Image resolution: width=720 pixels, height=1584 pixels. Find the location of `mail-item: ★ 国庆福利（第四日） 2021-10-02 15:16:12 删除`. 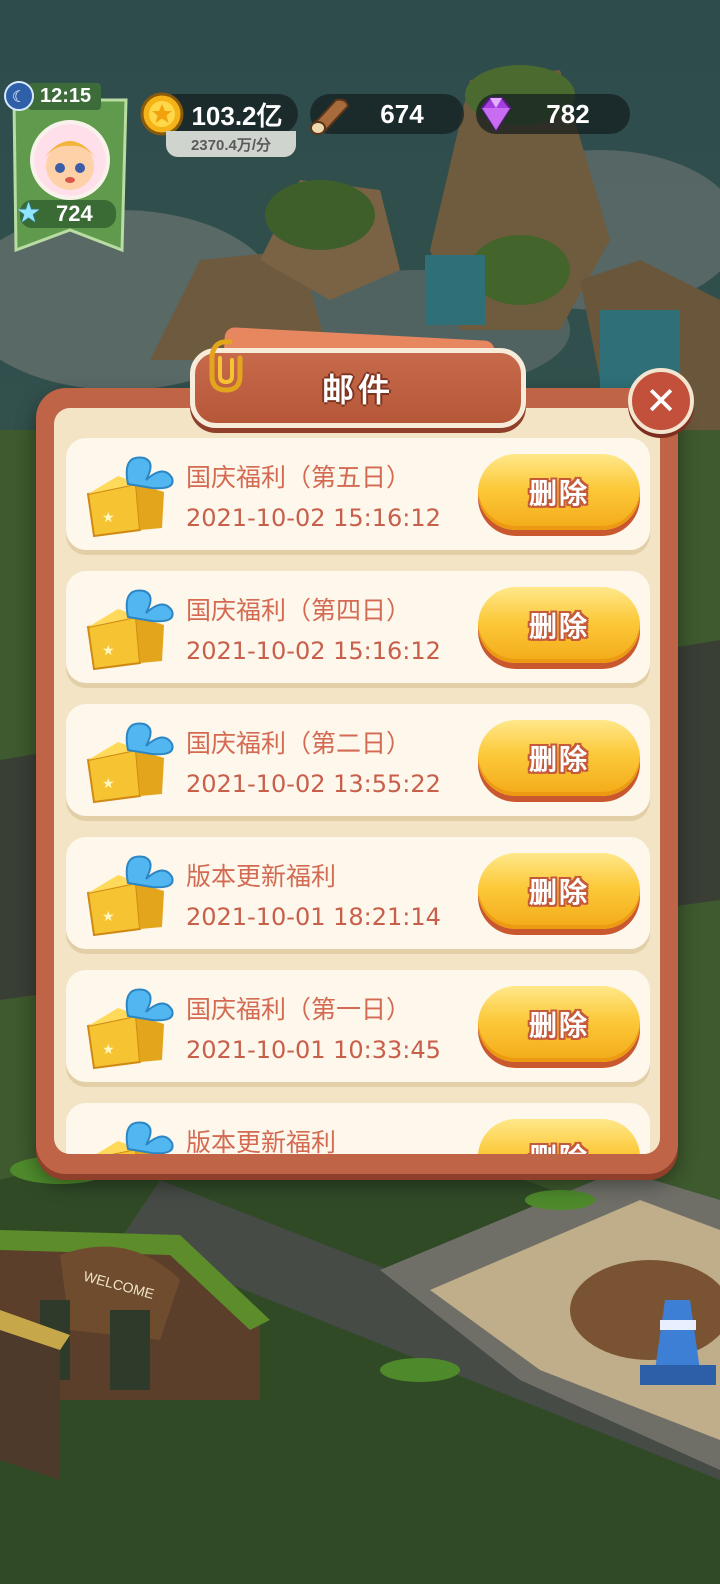

mail-item: ★ 国庆福利（第四日） 2021-10-02 15:16:12 删除 is located at coordinates (358, 627).